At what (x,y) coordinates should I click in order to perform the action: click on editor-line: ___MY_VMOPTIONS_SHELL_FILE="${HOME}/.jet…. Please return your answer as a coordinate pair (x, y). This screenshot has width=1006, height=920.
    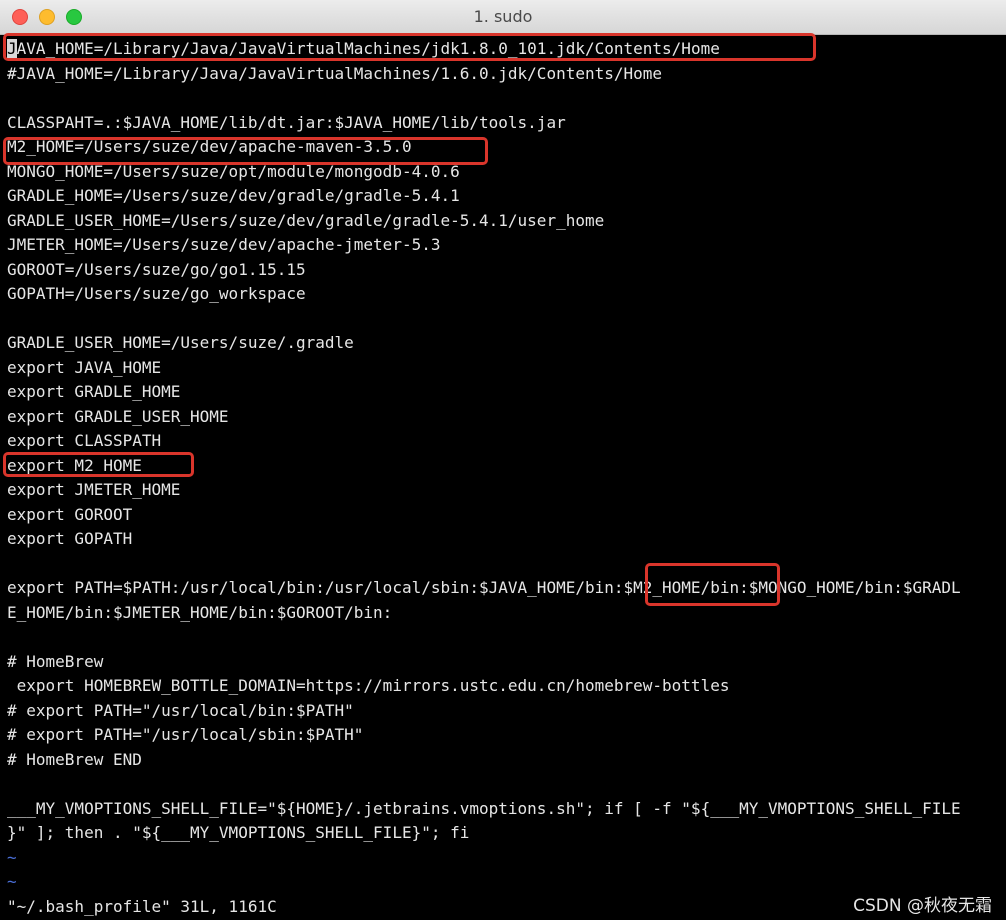
    Looking at the image, I should click on (484, 808).